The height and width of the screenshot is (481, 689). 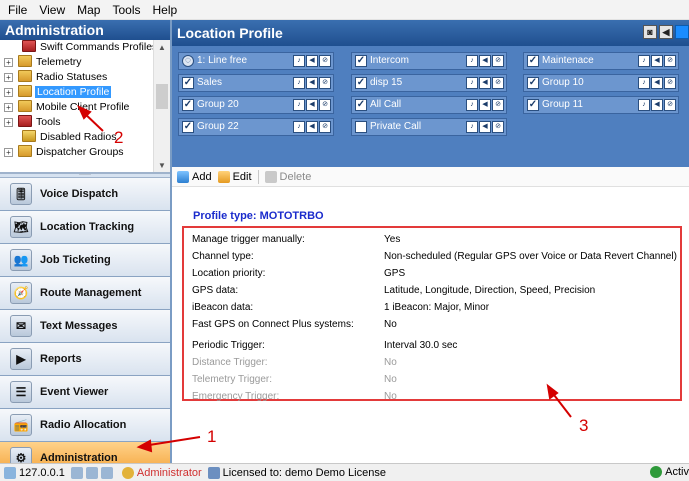 I want to click on folder-icon, so click(x=25, y=91).